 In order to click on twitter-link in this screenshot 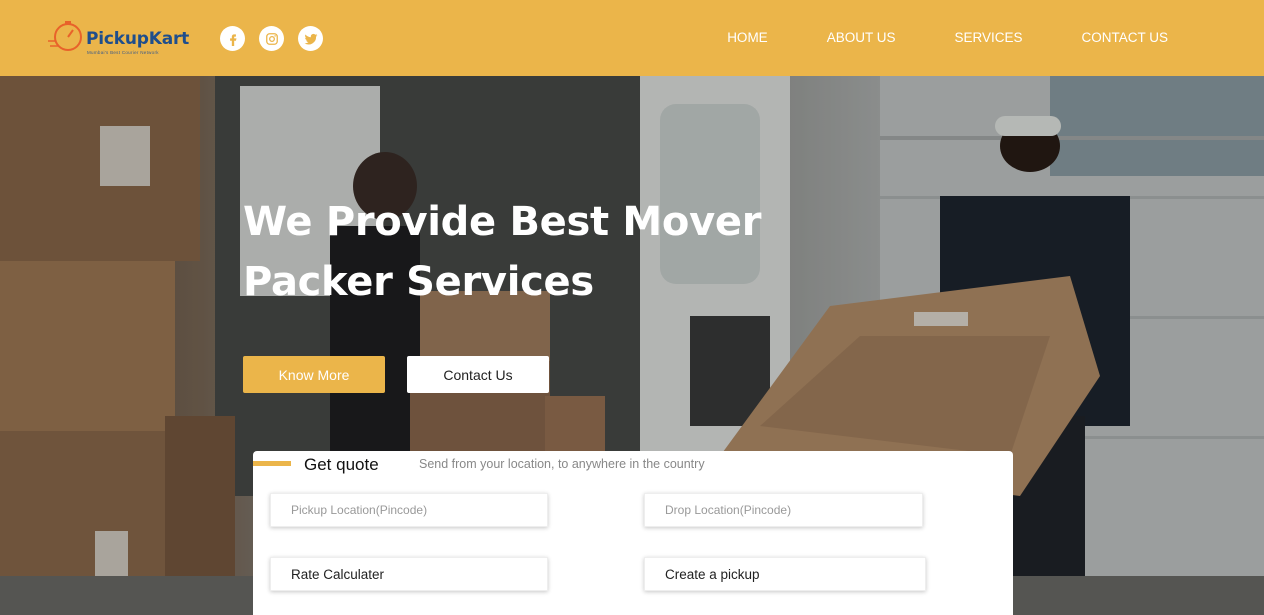, I will do `click(310, 38)`.